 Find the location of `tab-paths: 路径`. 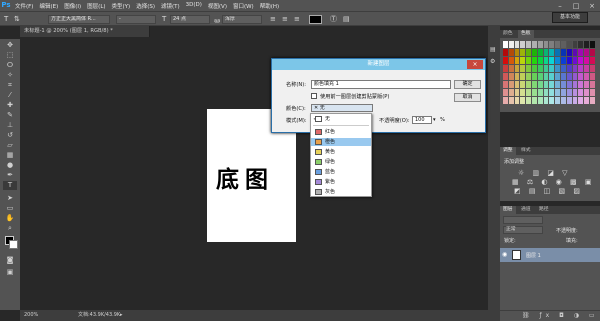

tab-paths: 路径 is located at coordinates (544, 210).